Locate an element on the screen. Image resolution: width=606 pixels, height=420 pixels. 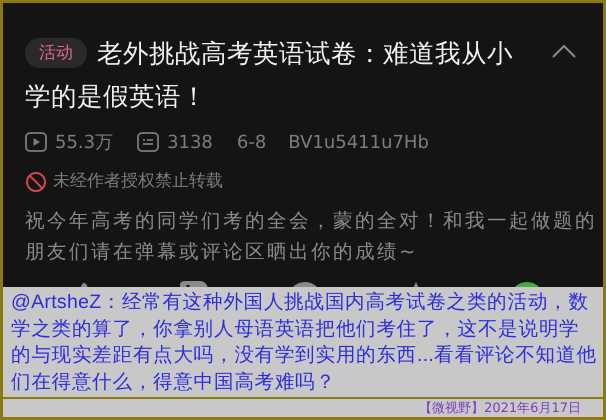
no-entry-icon is located at coordinates (36, 181).